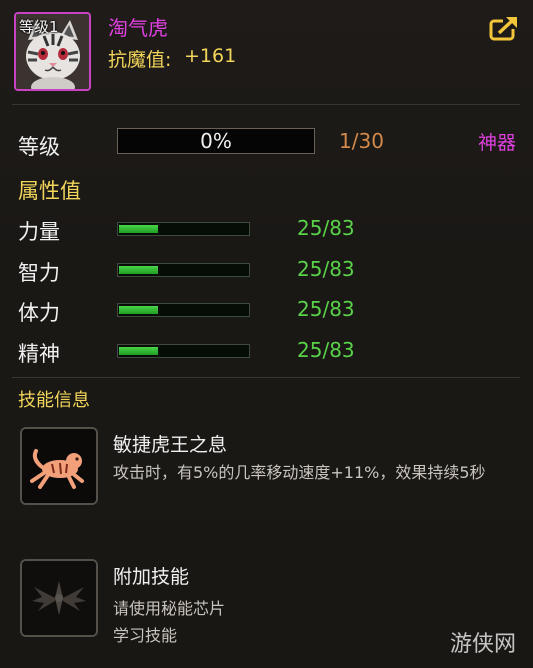 The height and width of the screenshot is (668, 533). I want to click on attribute-label-stamina: 体力, so click(39, 313).